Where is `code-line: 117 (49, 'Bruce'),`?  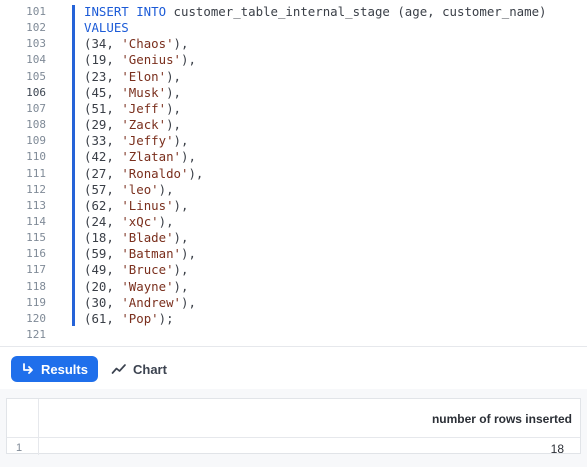
code-line: 117 (49, 'Bruce'), is located at coordinates (293, 270).